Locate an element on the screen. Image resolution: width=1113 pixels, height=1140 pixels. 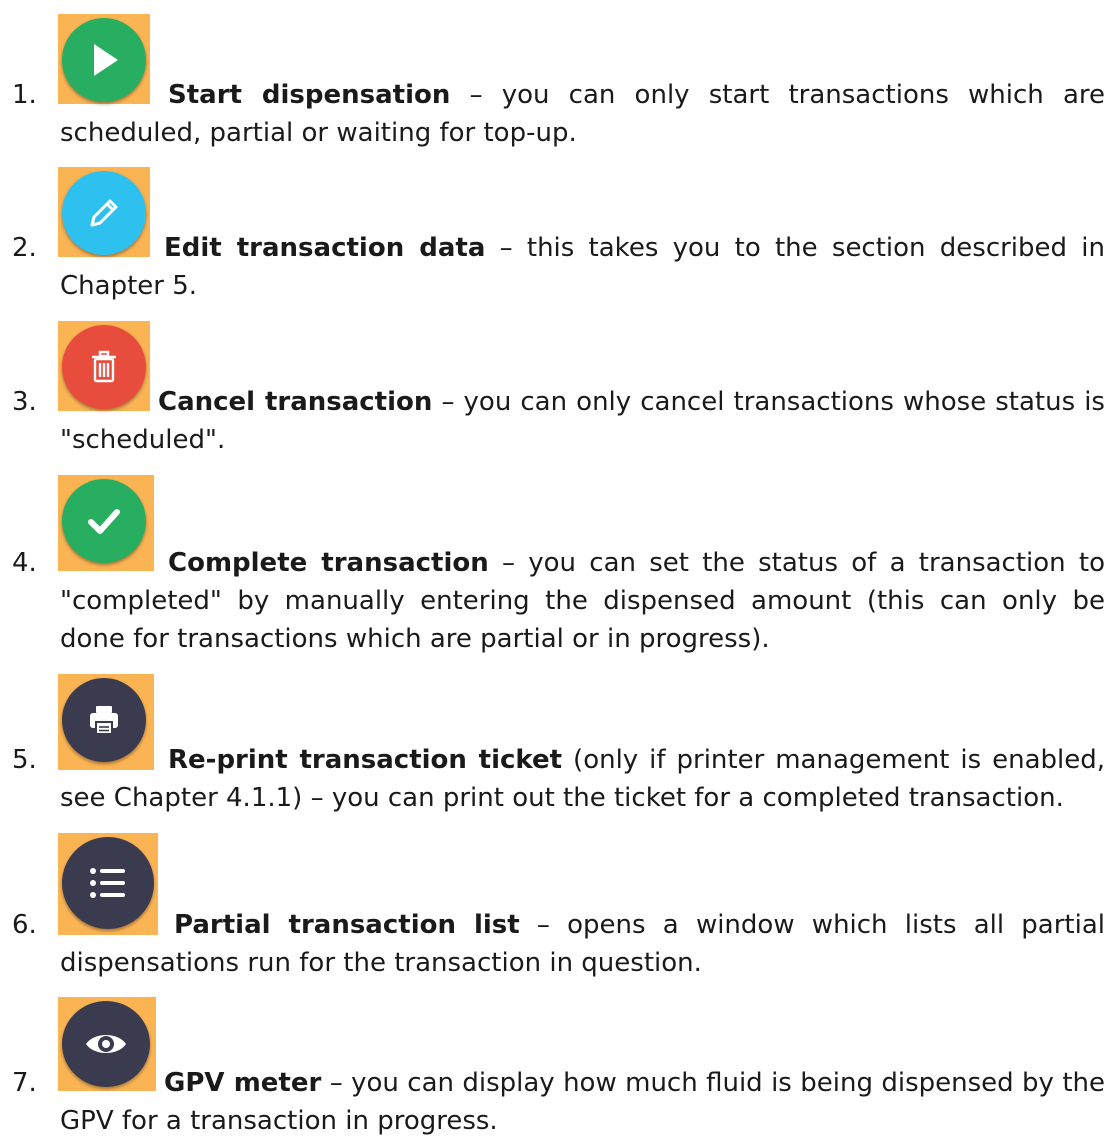
trash-icon is located at coordinates (104, 366).